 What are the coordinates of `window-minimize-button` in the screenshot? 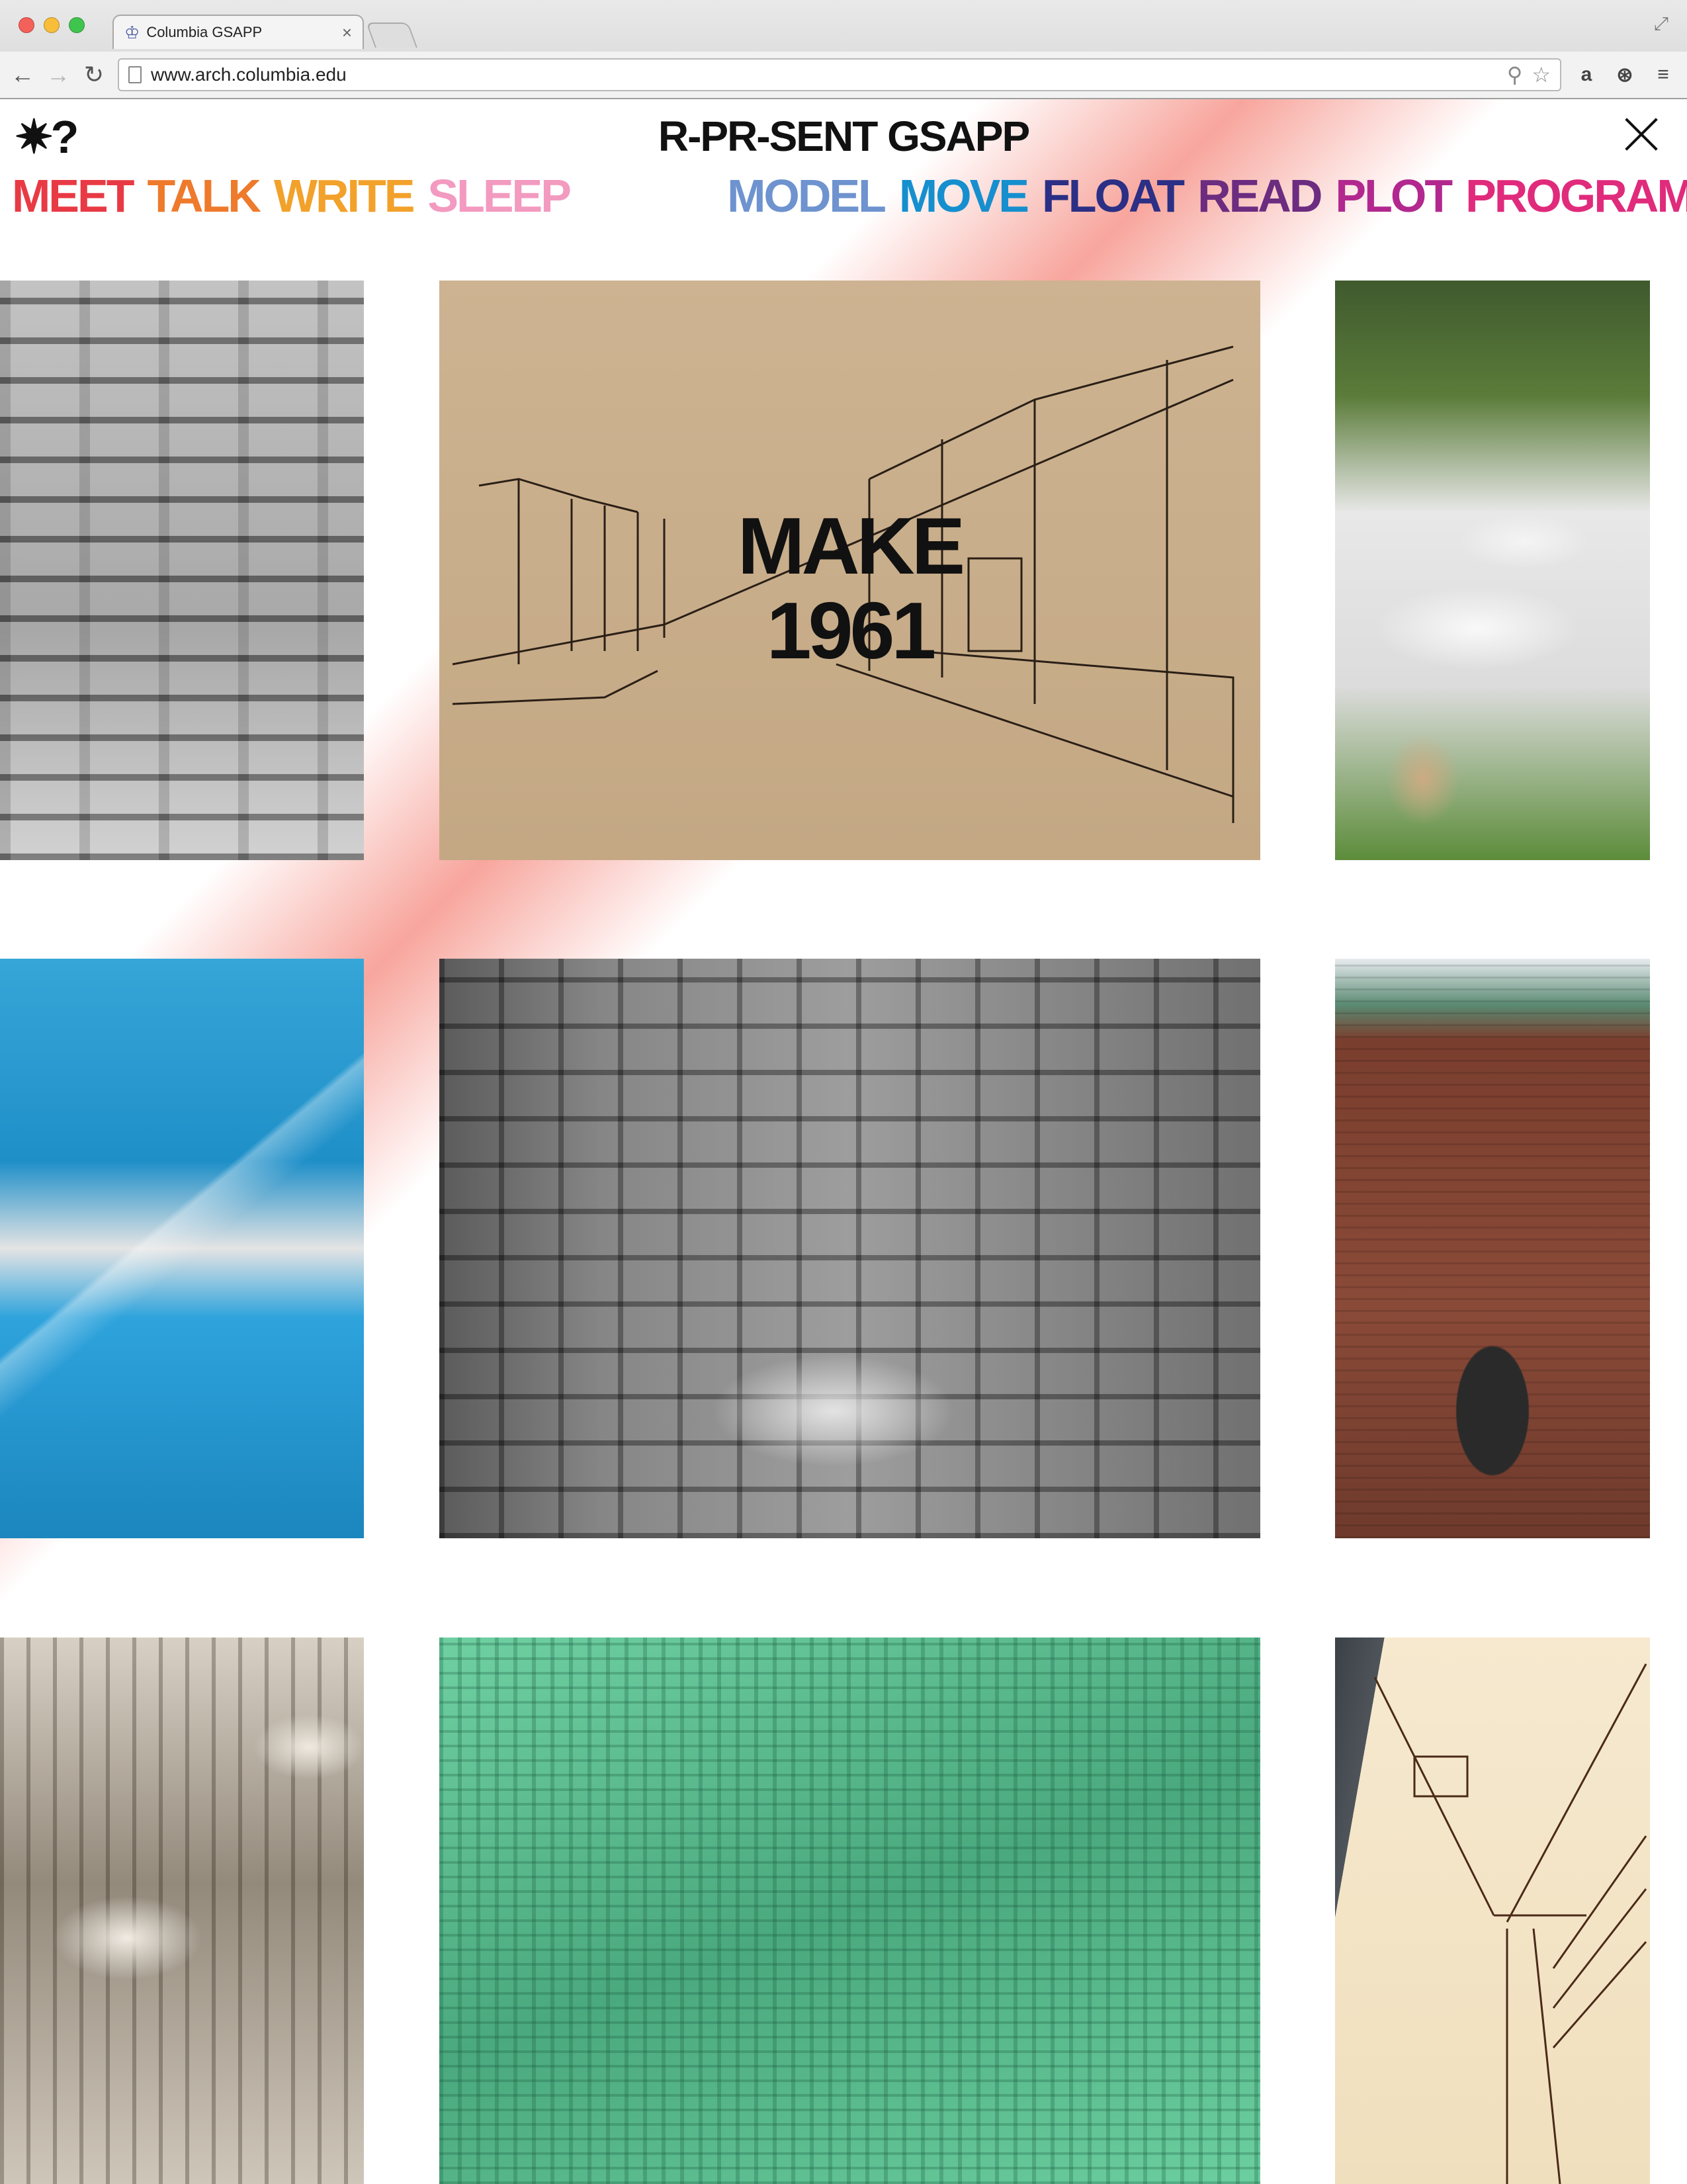 It's located at (52, 25).